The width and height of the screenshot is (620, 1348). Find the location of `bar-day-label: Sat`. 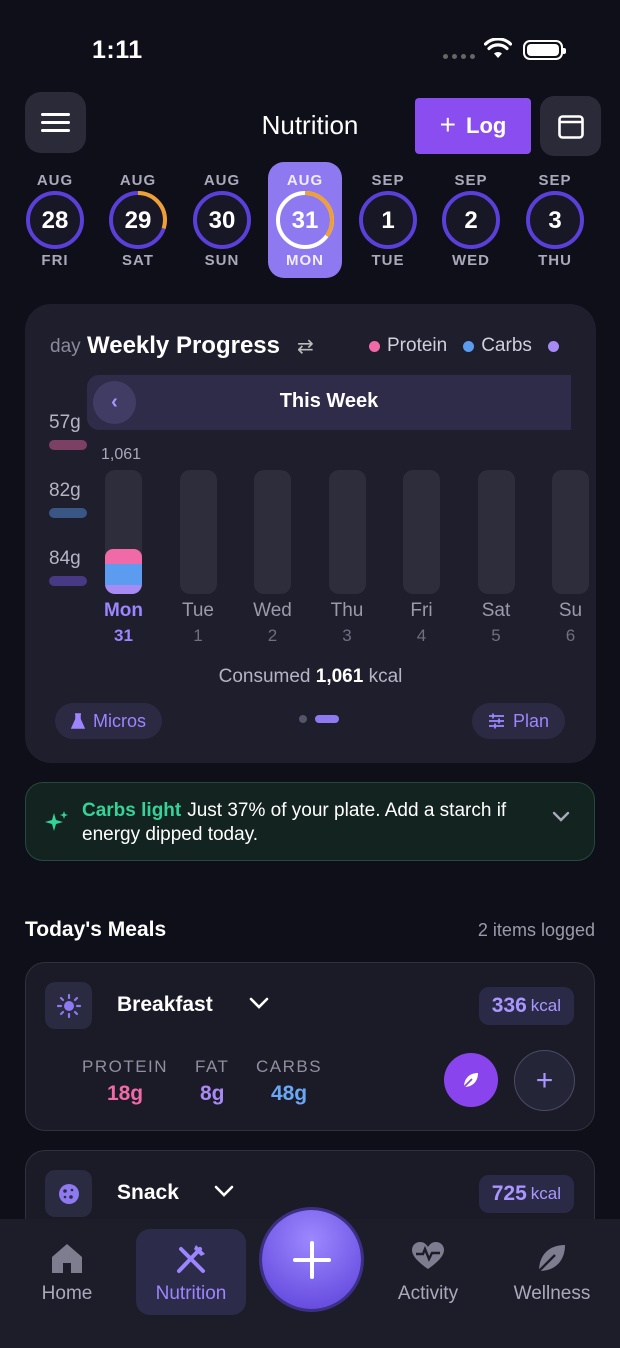

bar-day-label: Sat is located at coordinates (496, 610).